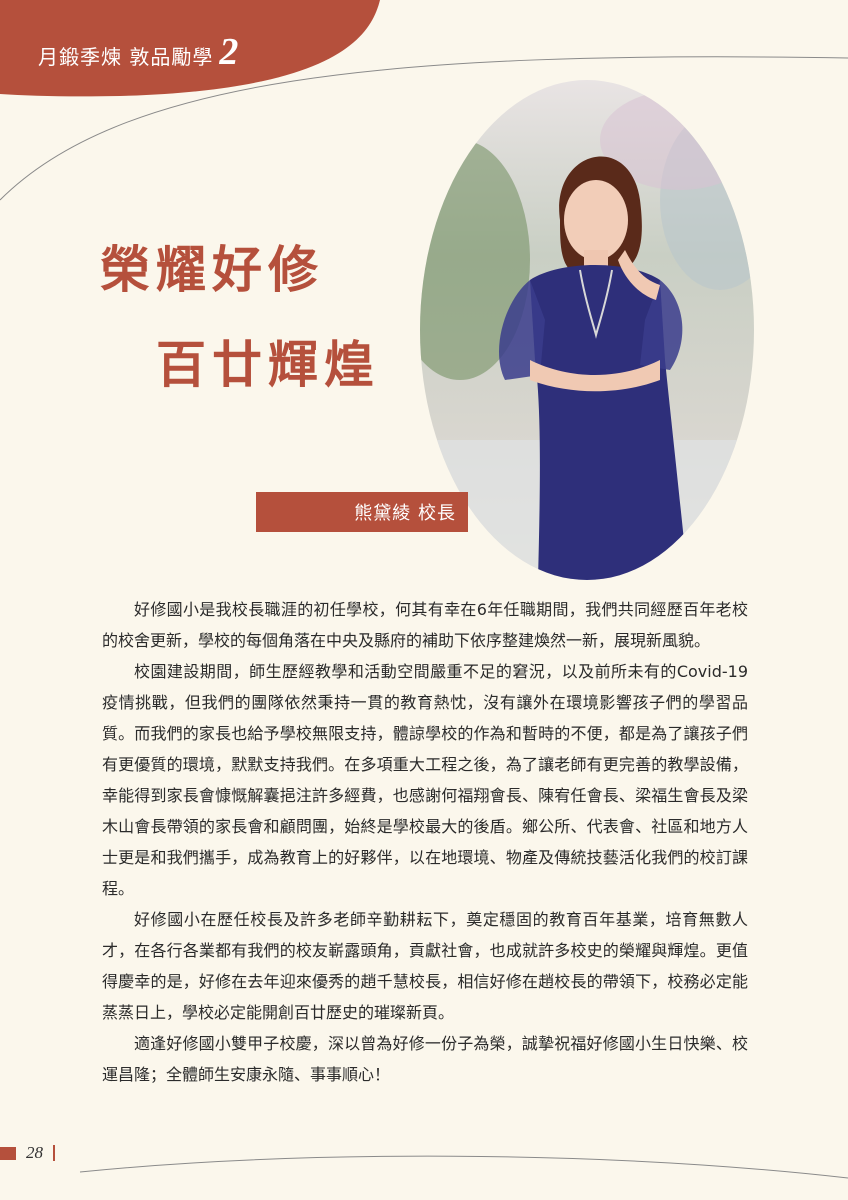 Image resolution: width=848 pixels, height=1200 pixels. Describe the element at coordinates (229, 52) in the screenshot. I see `header-issue-number: 2` at that location.